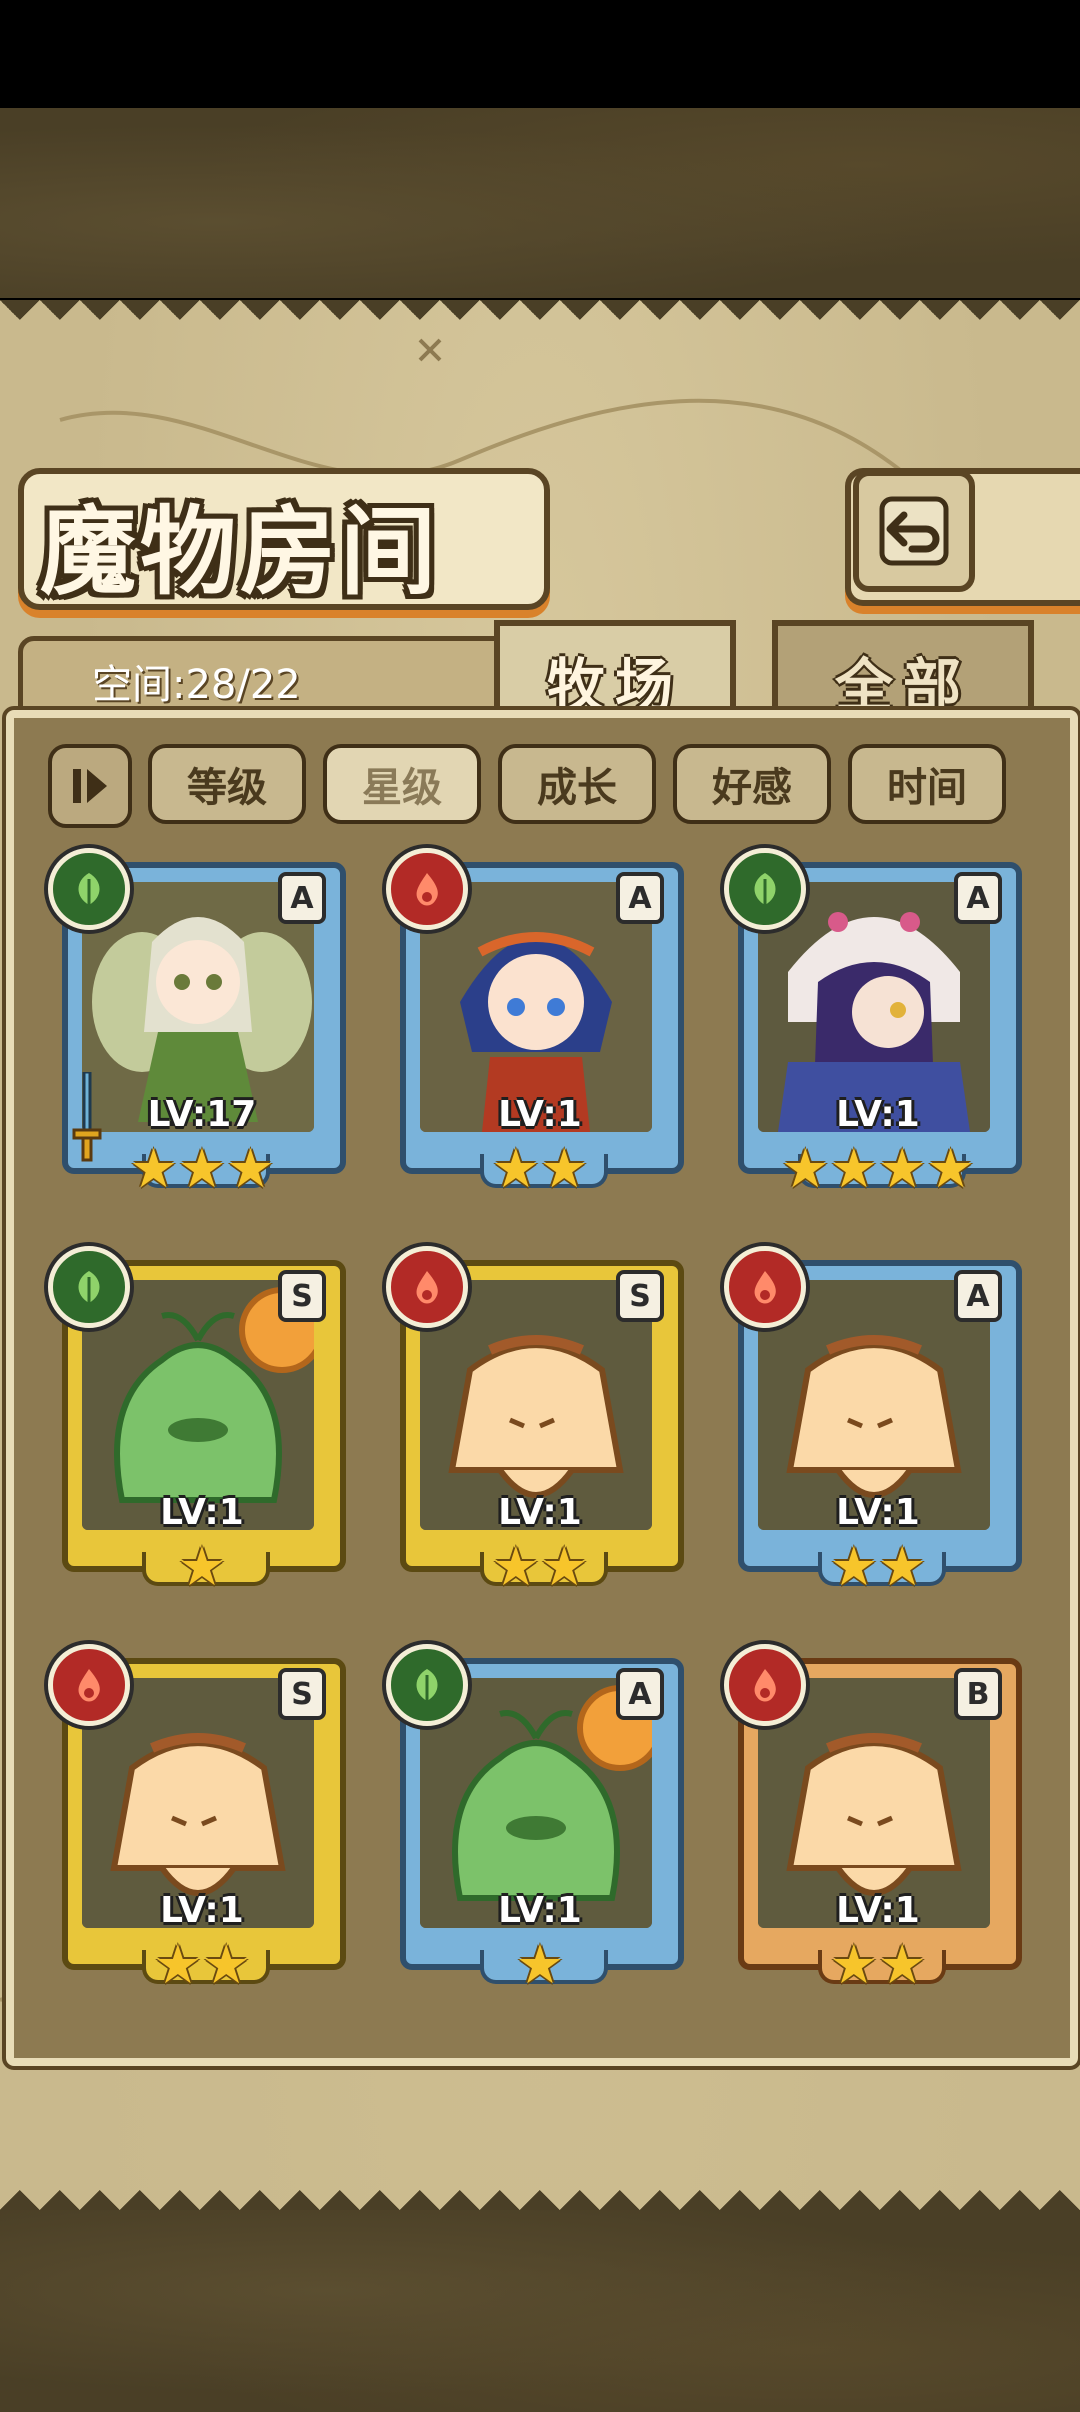 The height and width of the screenshot is (2412, 1080). What do you see at coordinates (202, 1114) in the screenshot?
I see `level-label: LV:17` at bounding box center [202, 1114].